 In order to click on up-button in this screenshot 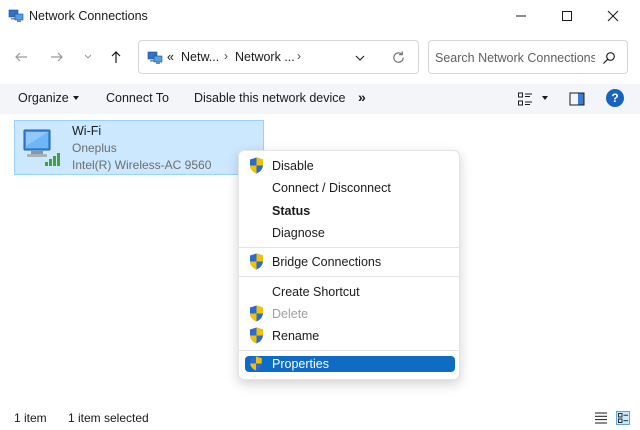, I will do `click(116, 57)`.